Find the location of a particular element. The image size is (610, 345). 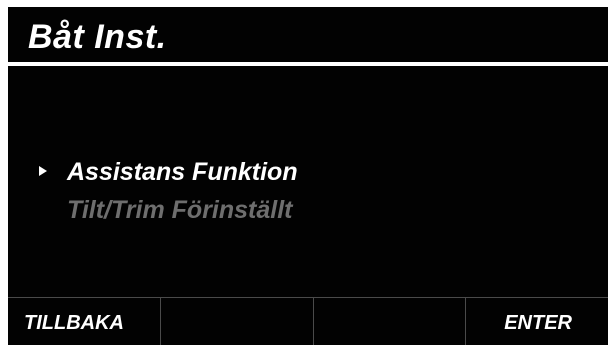

menu-item-label: Tilt/Trim Förinställt is located at coordinates (180, 210).